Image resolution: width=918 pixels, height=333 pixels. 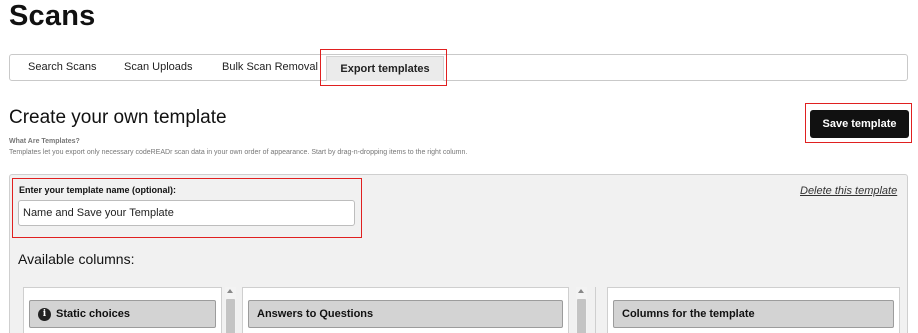 What do you see at coordinates (76, 259) in the screenshot?
I see `available-columns-label: Available columns:` at bounding box center [76, 259].